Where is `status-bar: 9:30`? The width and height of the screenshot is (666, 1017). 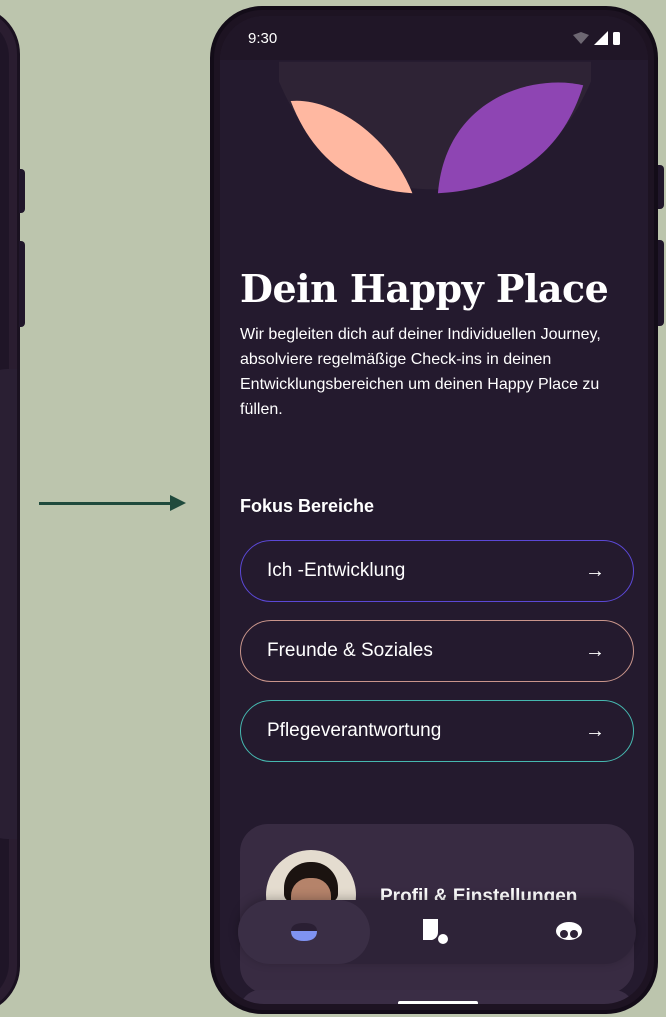 status-bar: 9:30 is located at coordinates (434, 38).